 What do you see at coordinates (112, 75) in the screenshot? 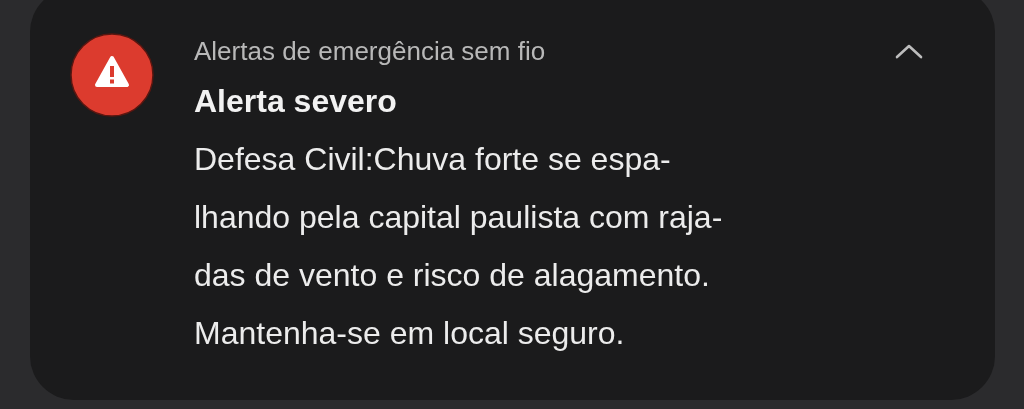
I see `warning-icon` at bounding box center [112, 75].